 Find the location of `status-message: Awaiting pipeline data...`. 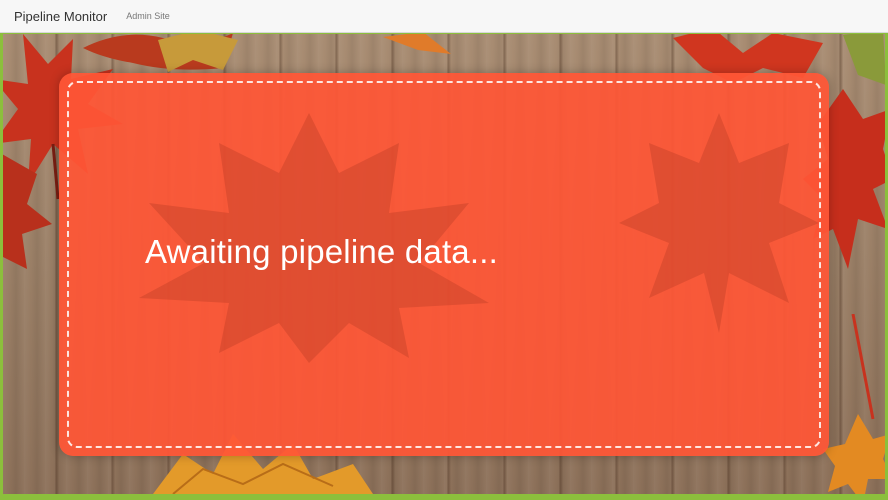

status-message: Awaiting pipeline data... is located at coordinates (321, 251).